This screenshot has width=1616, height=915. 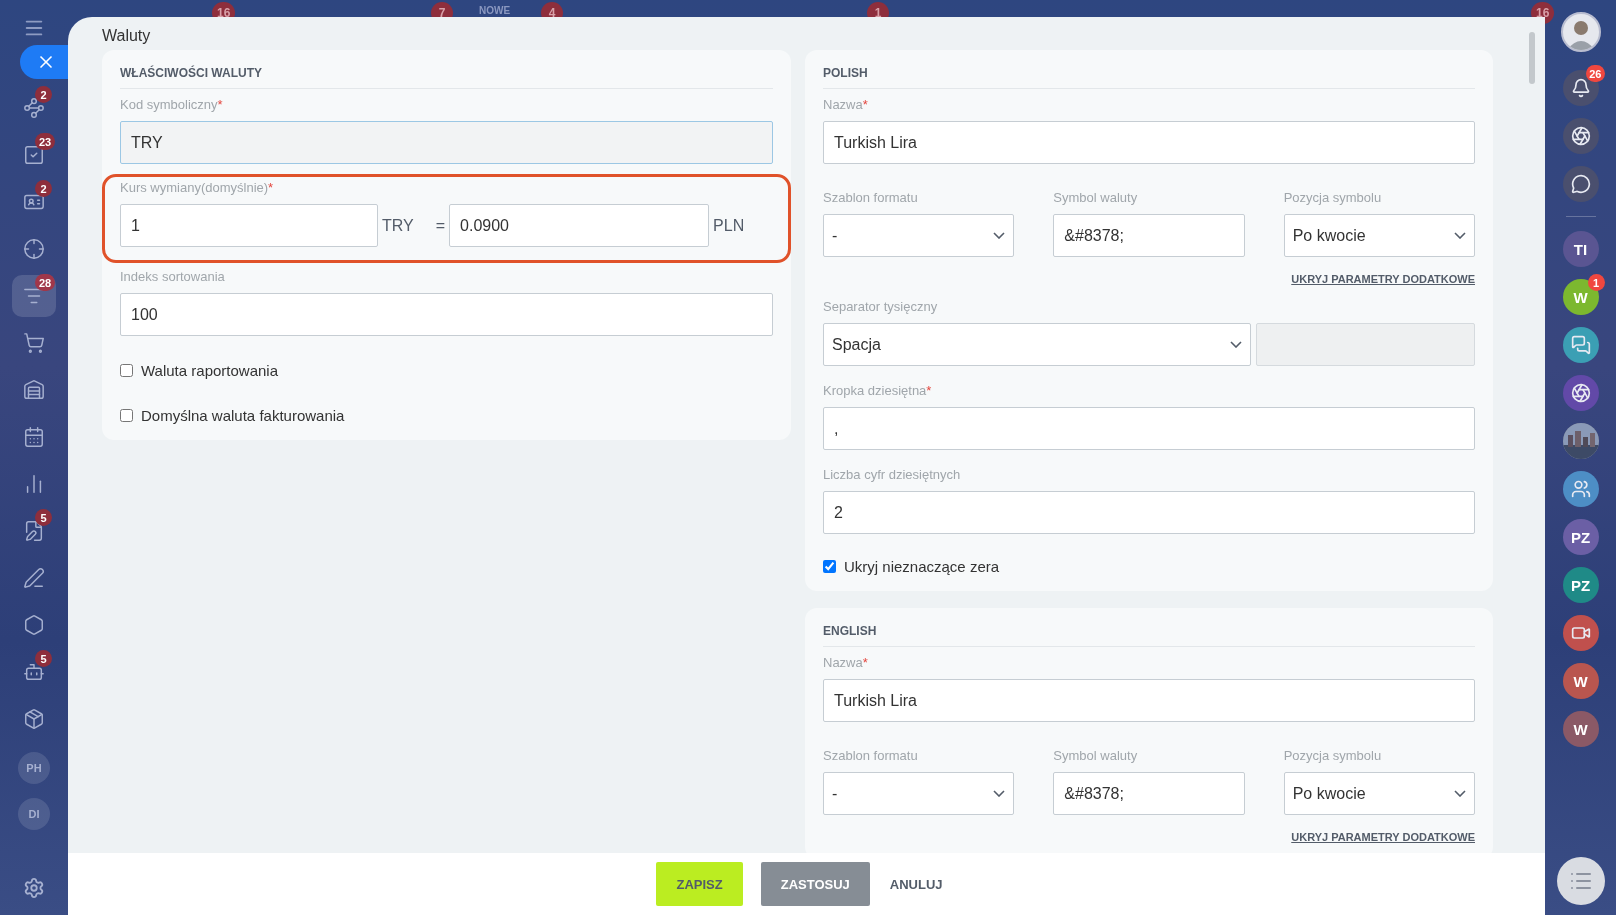 What do you see at coordinates (44, 62) in the screenshot?
I see `close-button` at bounding box center [44, 62].